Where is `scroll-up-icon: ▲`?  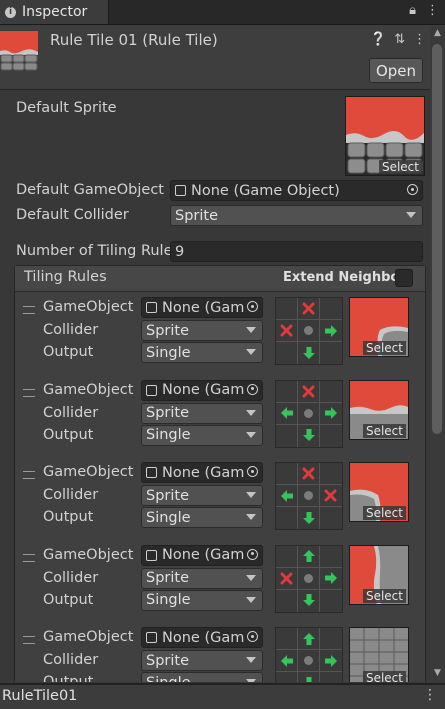 scroll-up-icon: ▲ is located at coordinates (437, 33).